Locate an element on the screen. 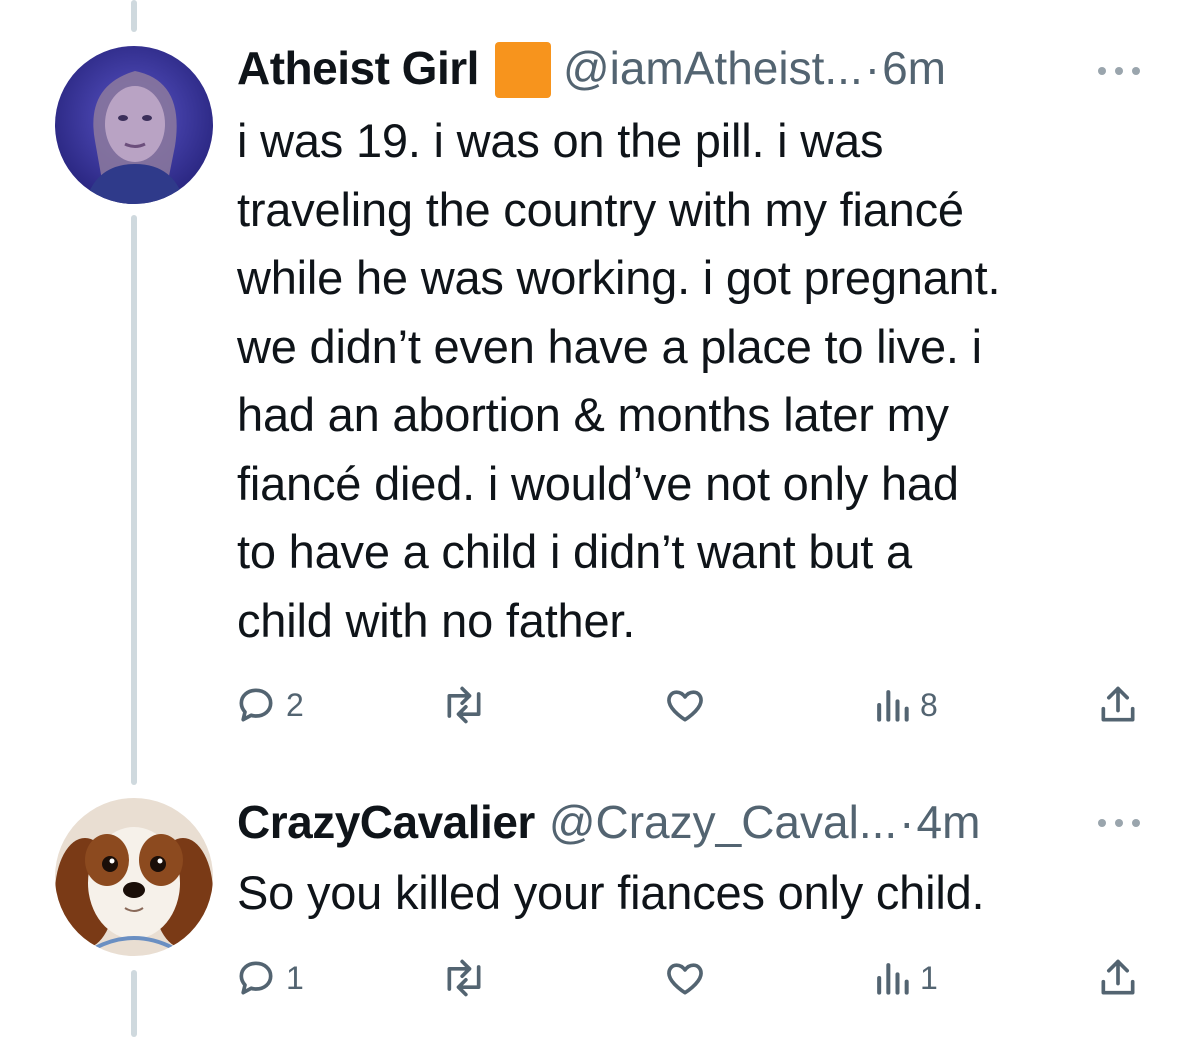  reply-button: 1 is located at coordinates (269, 978).